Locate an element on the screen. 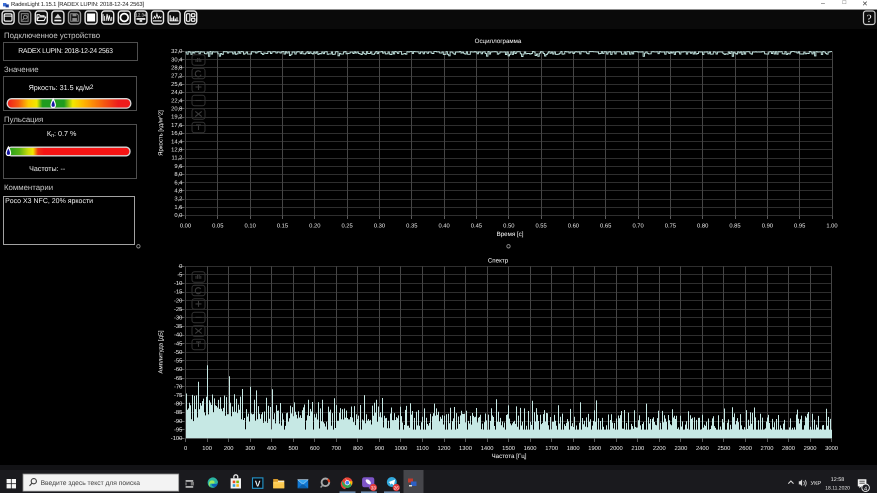  svg-text: 4 is located at coordinates (865, 489).